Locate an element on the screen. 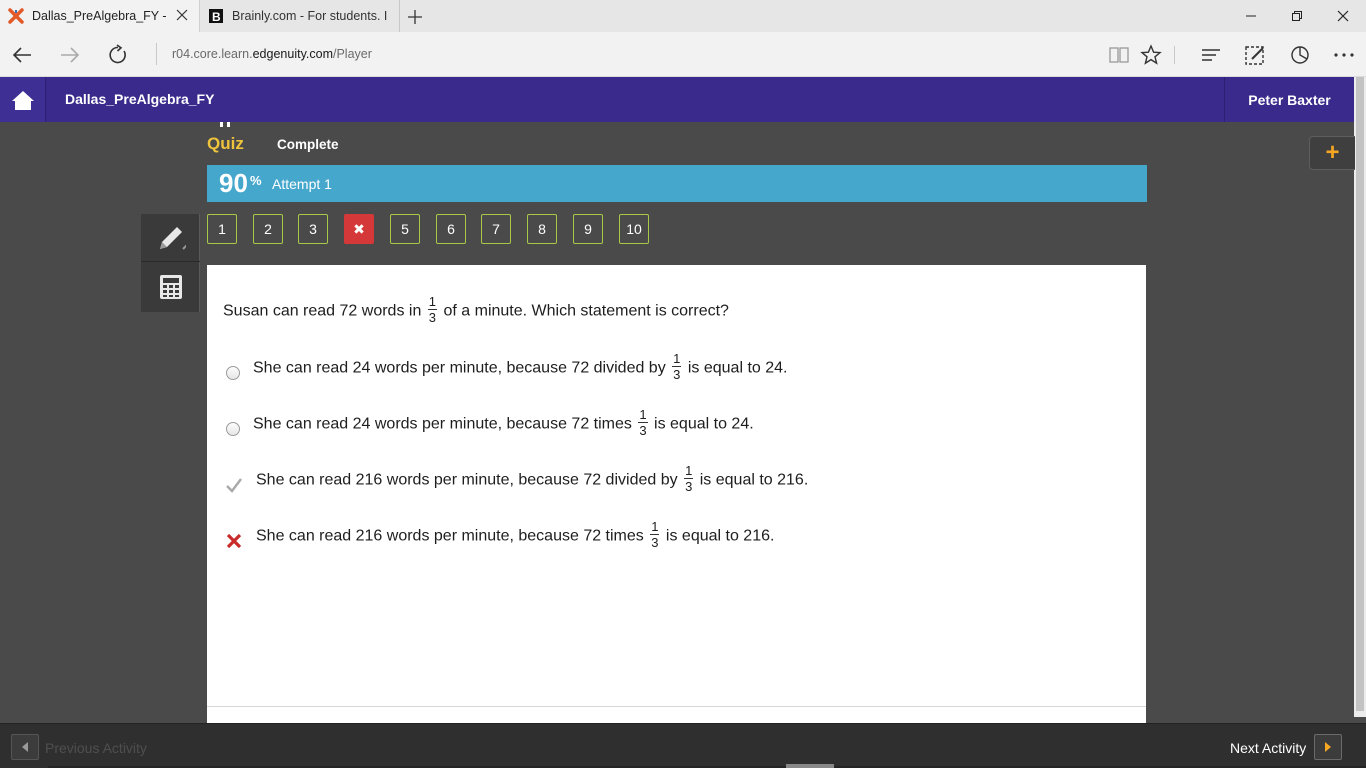 The image size is (1366, 768). refresh-icon is located at coordinates (117, 54).